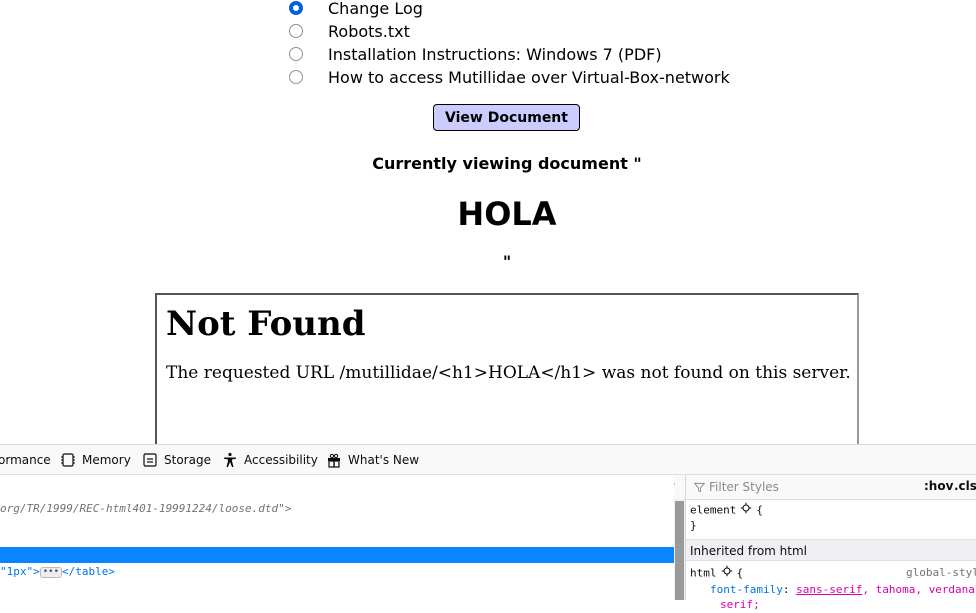 The width and height of the screenshot is (976, 613). What do you see at coordinates (507, 163) in the screenshot?
I see `currently-viewing-label: Currently viewing document "` at bounding box center [507, 163].